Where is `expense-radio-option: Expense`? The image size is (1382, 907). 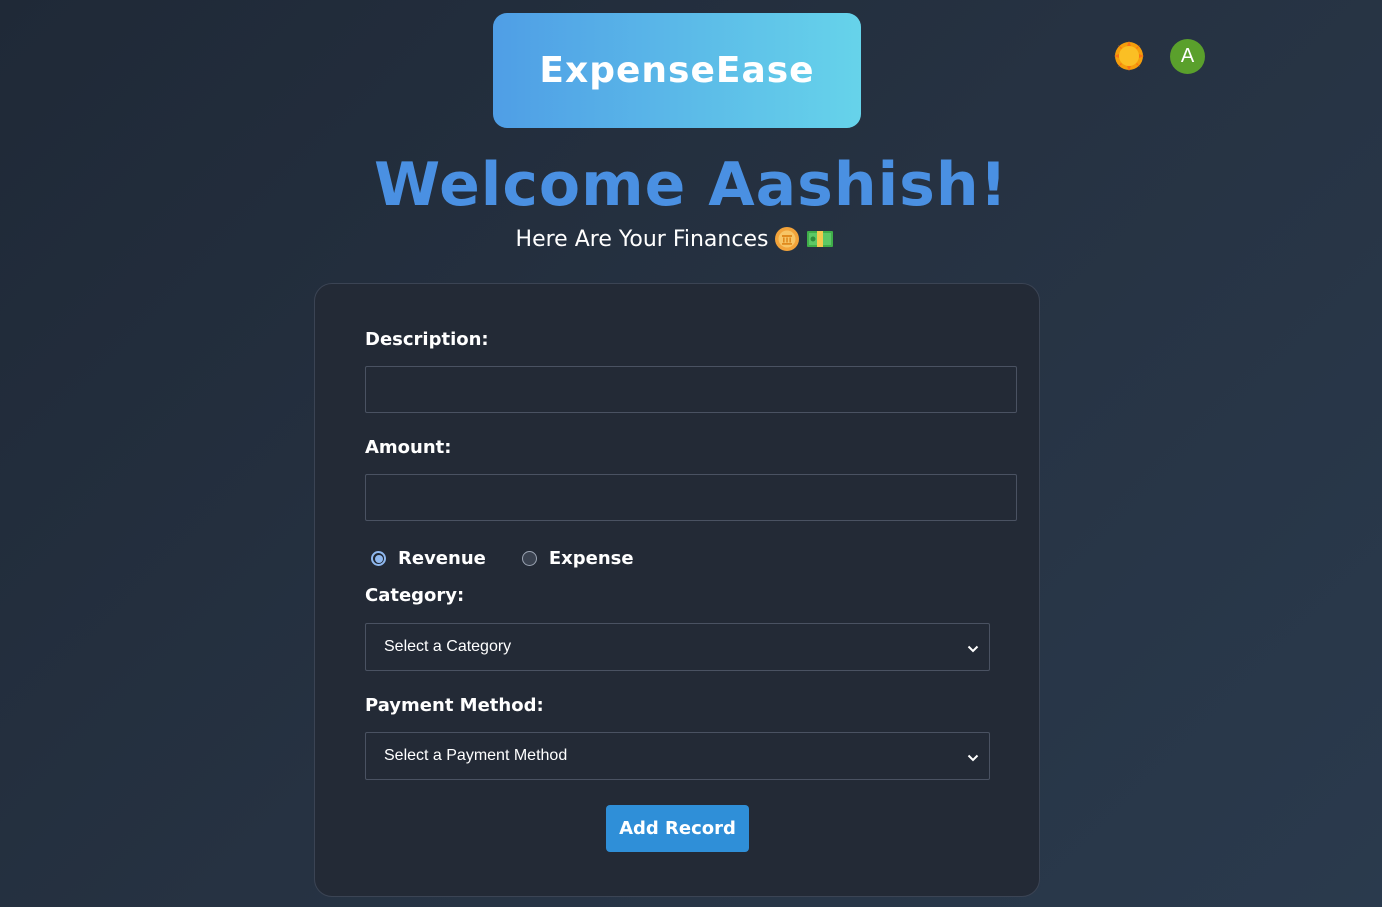
expense-radio-option: Expense is located at coordinates (577, 558).